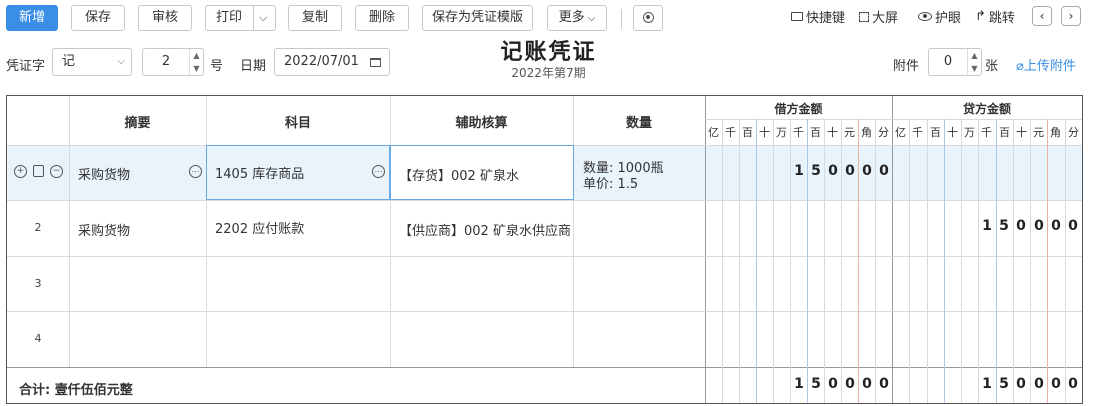 This screenshot has height=406, width=1097. Describe the element at coordinates (832, 132) in the screenshot. I see `debit-digit-label: 十` at that location.